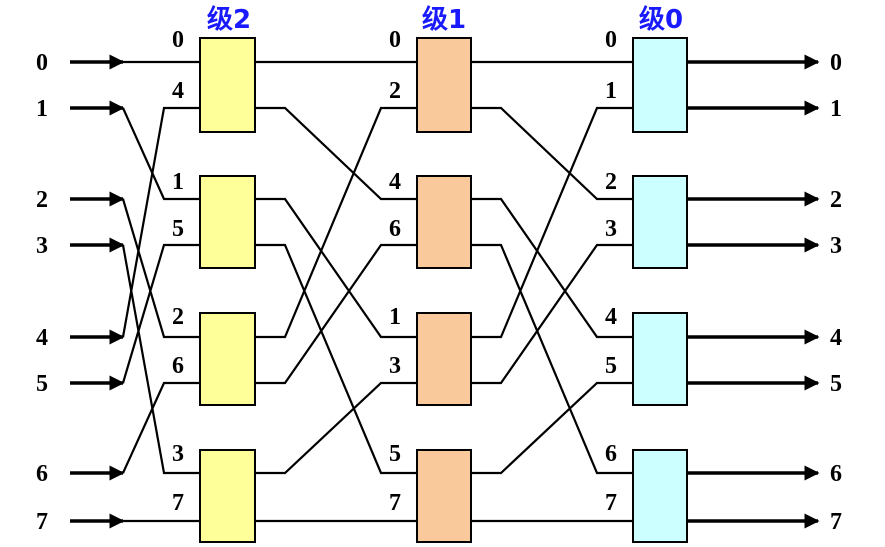 The height and width of the screenshot is (547, 885). I want to click on output-label: 7, so click(836, 522).